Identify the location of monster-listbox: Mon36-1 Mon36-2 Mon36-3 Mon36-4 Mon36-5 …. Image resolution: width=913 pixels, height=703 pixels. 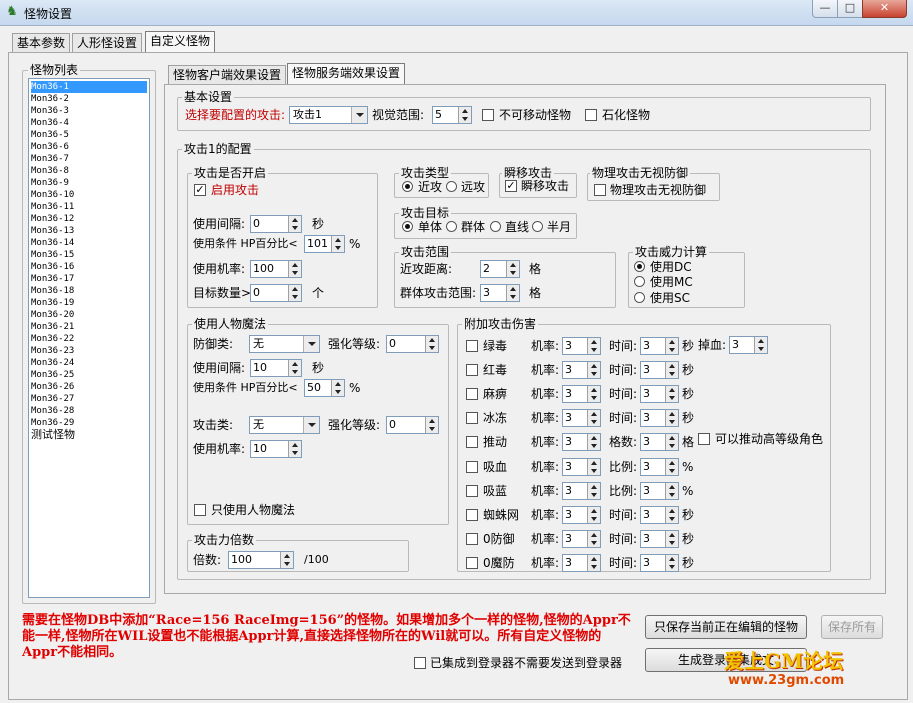
(89, 338).